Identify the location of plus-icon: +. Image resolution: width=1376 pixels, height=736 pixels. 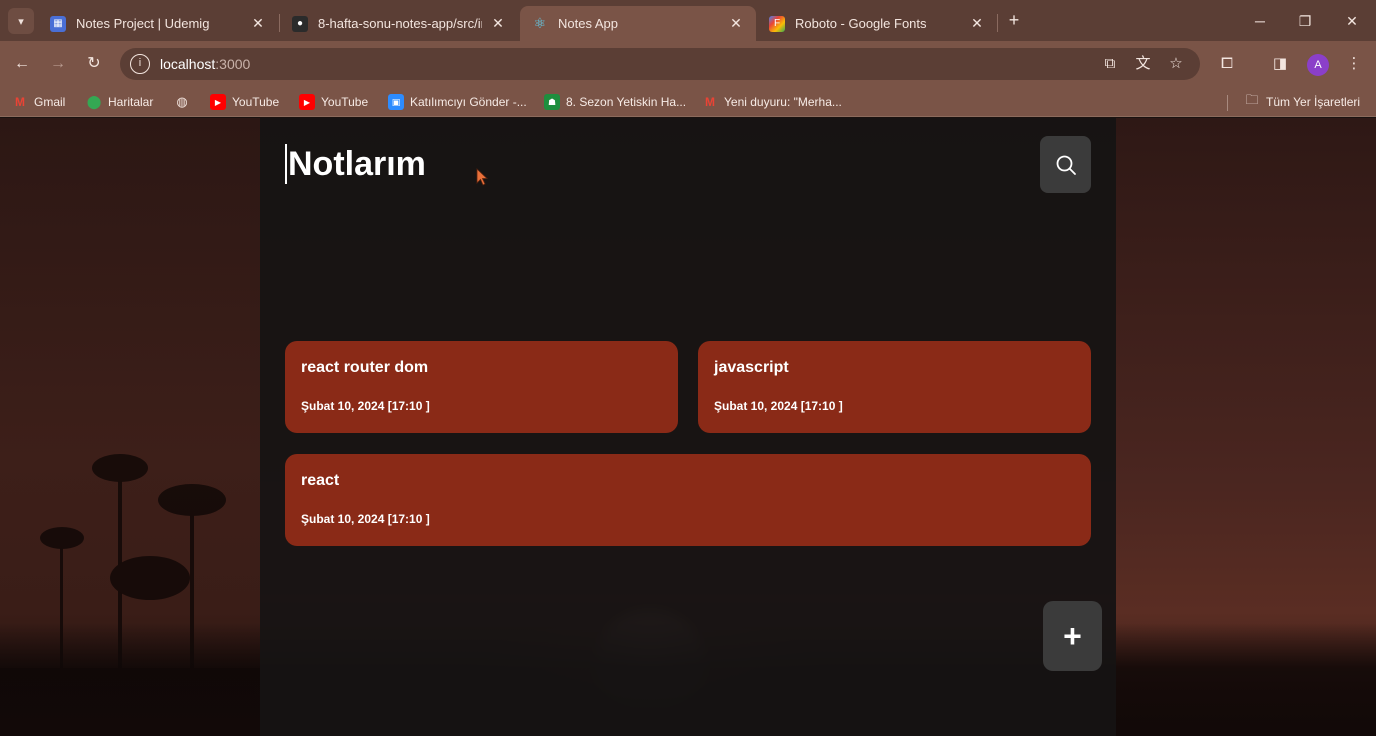
(1072, 636).